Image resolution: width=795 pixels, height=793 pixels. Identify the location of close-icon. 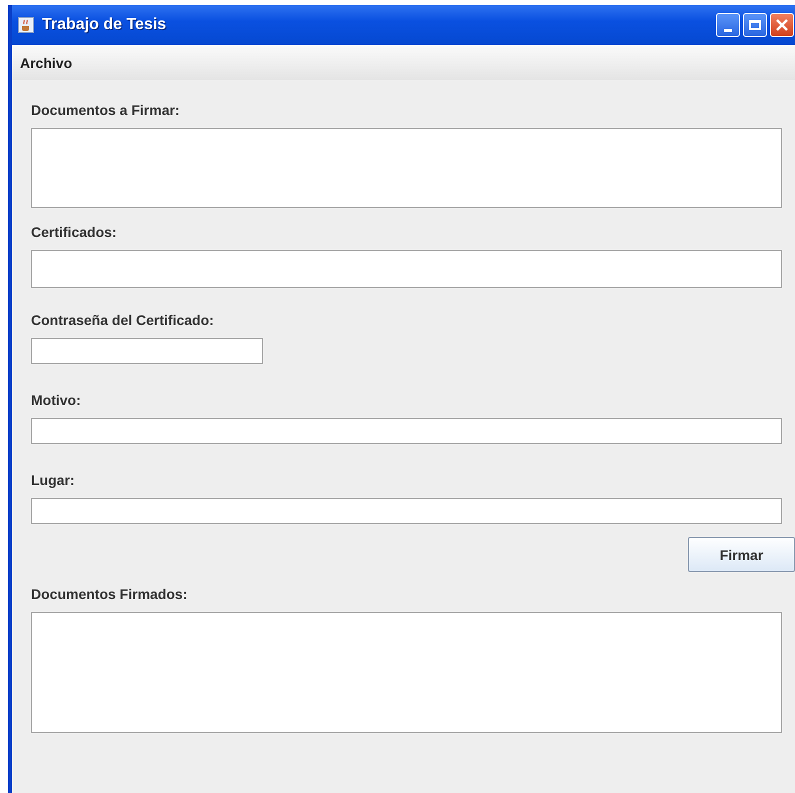
(782, 25).